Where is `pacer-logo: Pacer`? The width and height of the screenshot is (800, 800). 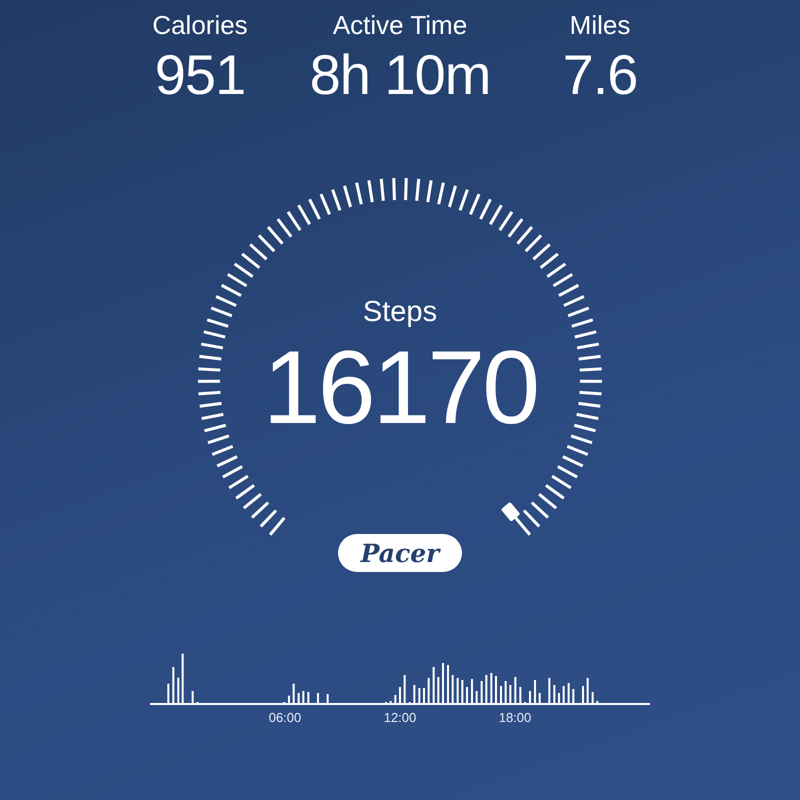 pacer-logo: Pacer is located at coordinates (400, 553).